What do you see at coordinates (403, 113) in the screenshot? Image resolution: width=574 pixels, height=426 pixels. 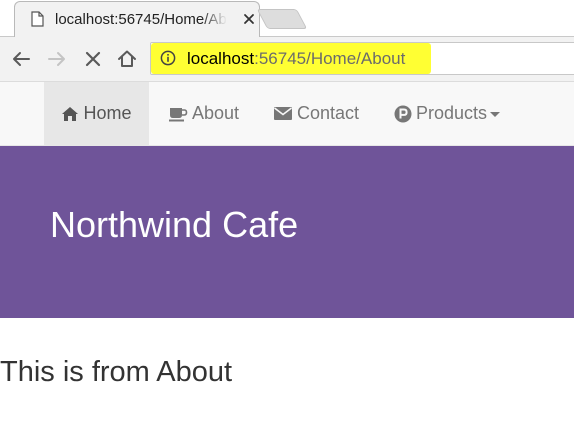 I see `parking-circle-icon` at bounding box center [403, 113].